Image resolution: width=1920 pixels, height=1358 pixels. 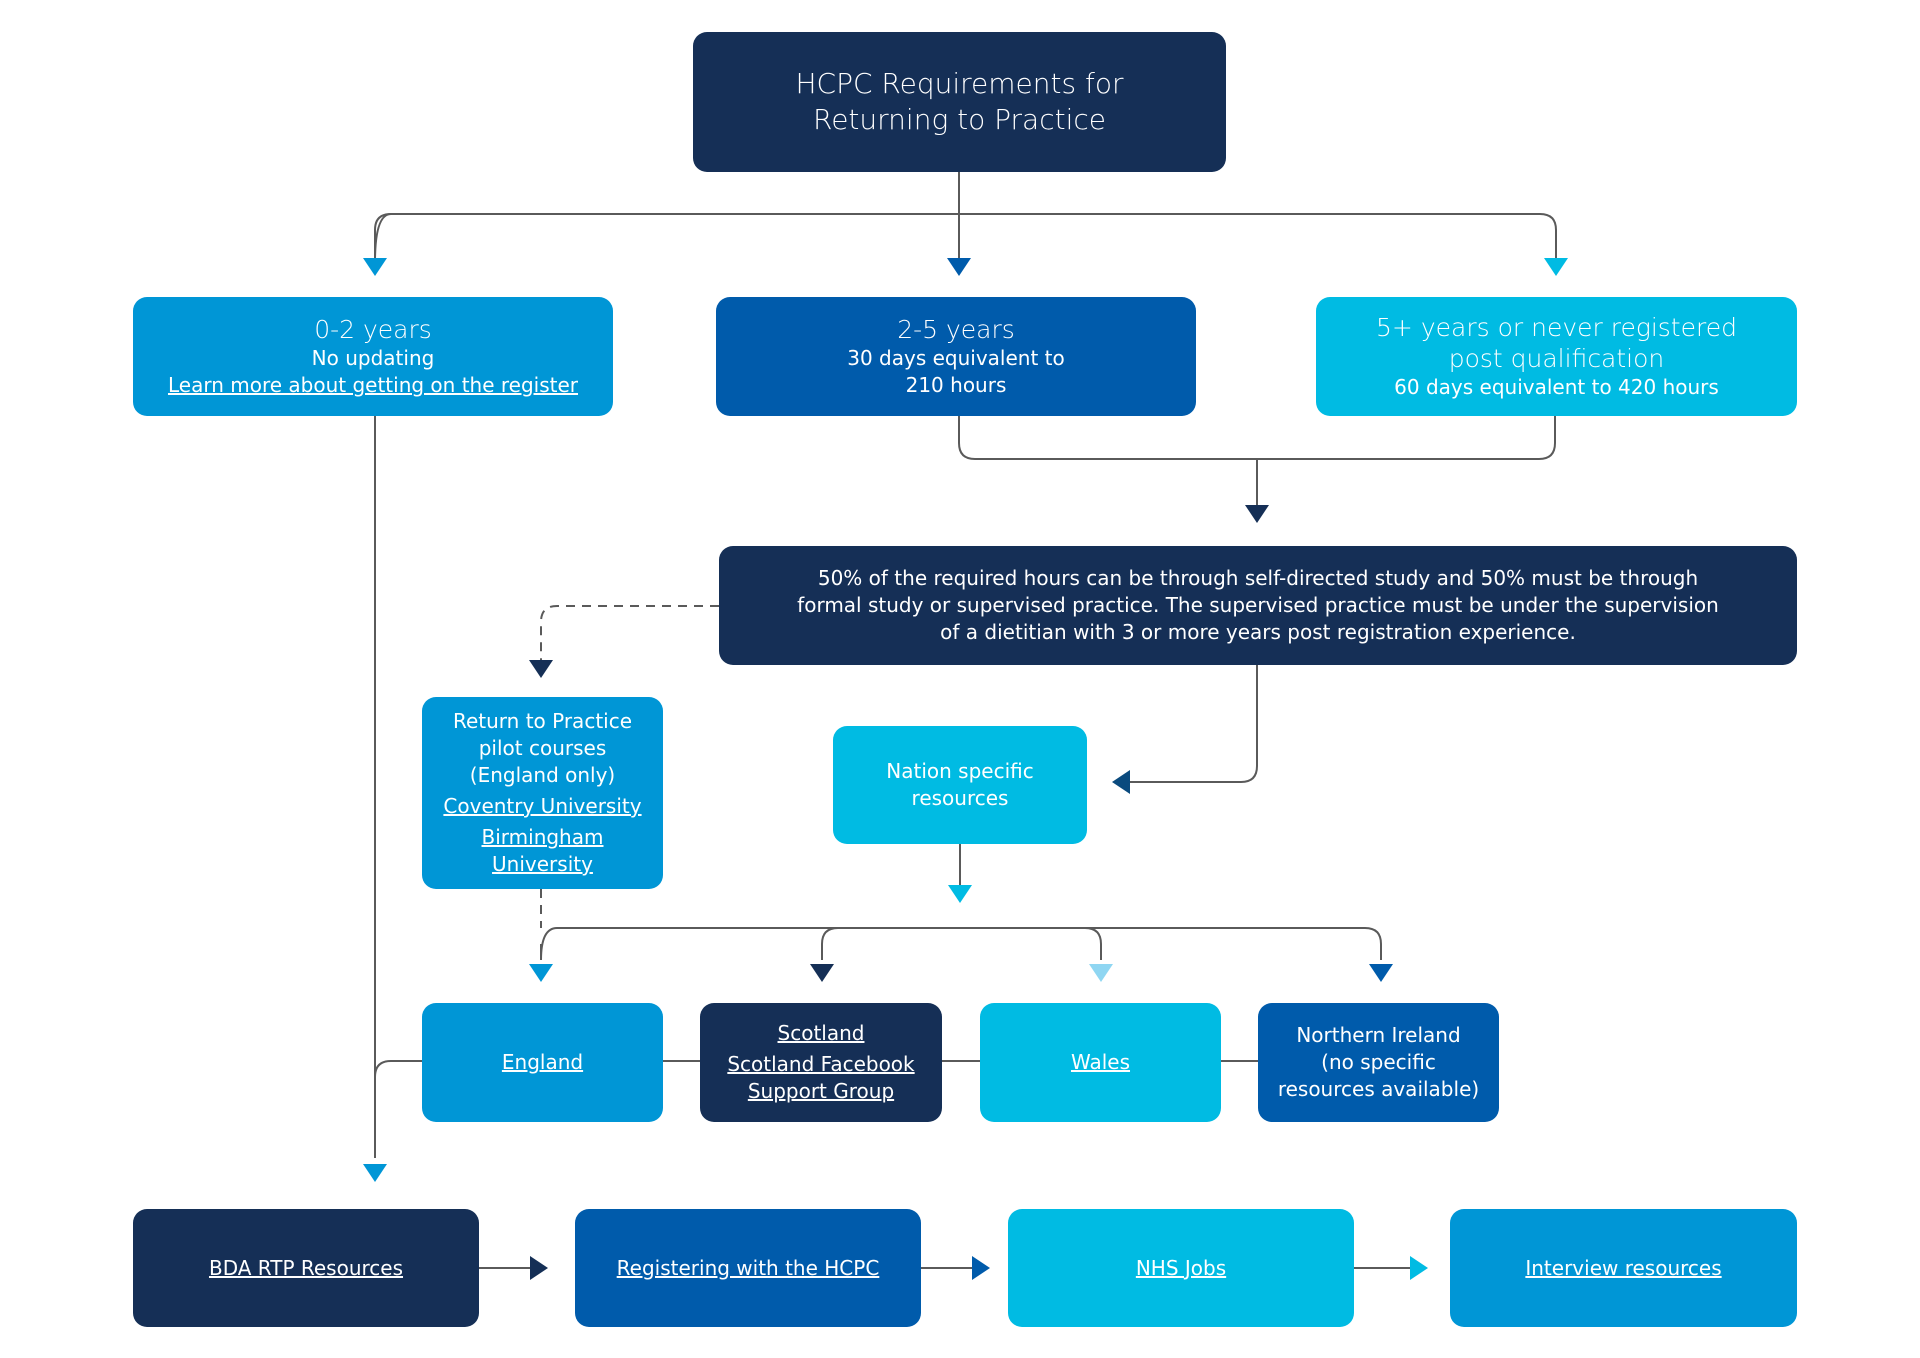 What do you see at coordinates (1101, 973) in the screenshot?
I see `arrow-to-wales` at bounding box center [1101, 973].